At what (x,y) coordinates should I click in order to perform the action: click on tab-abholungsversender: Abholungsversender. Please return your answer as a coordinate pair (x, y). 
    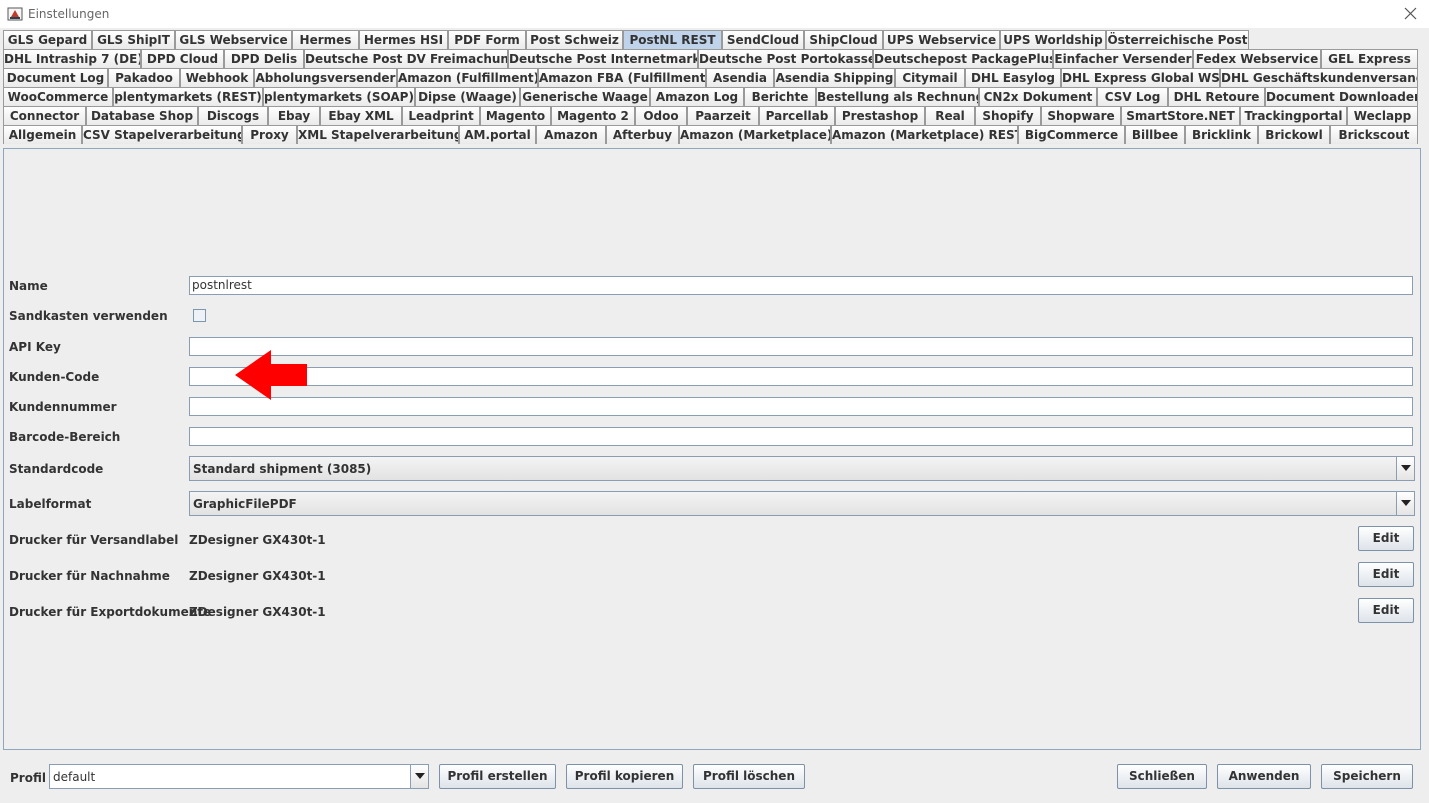
    Looking at the image, I should click on (325, 77).